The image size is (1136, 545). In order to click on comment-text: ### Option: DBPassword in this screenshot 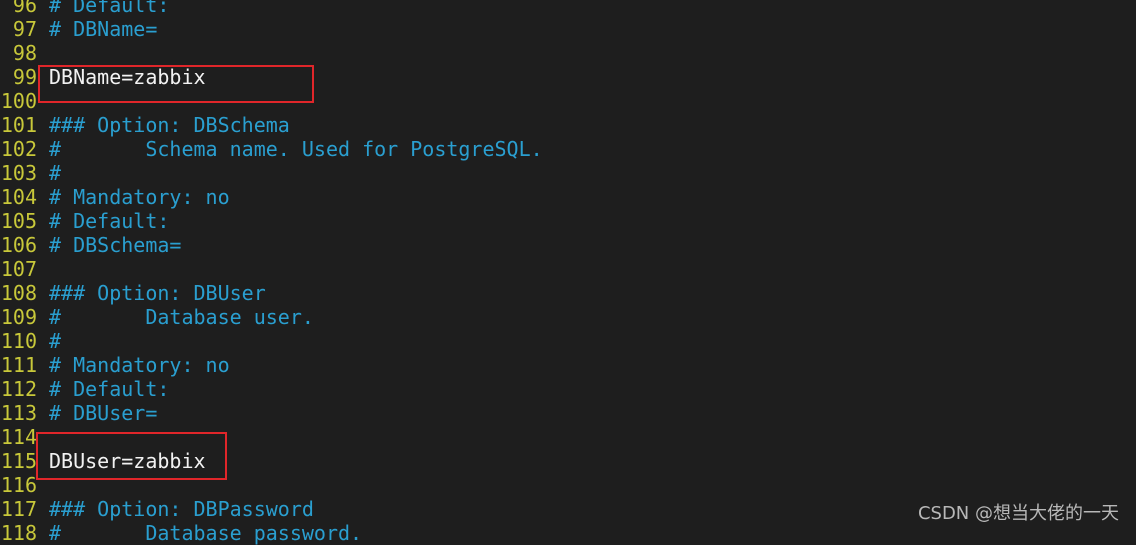, I will do `click(181, 509)`.